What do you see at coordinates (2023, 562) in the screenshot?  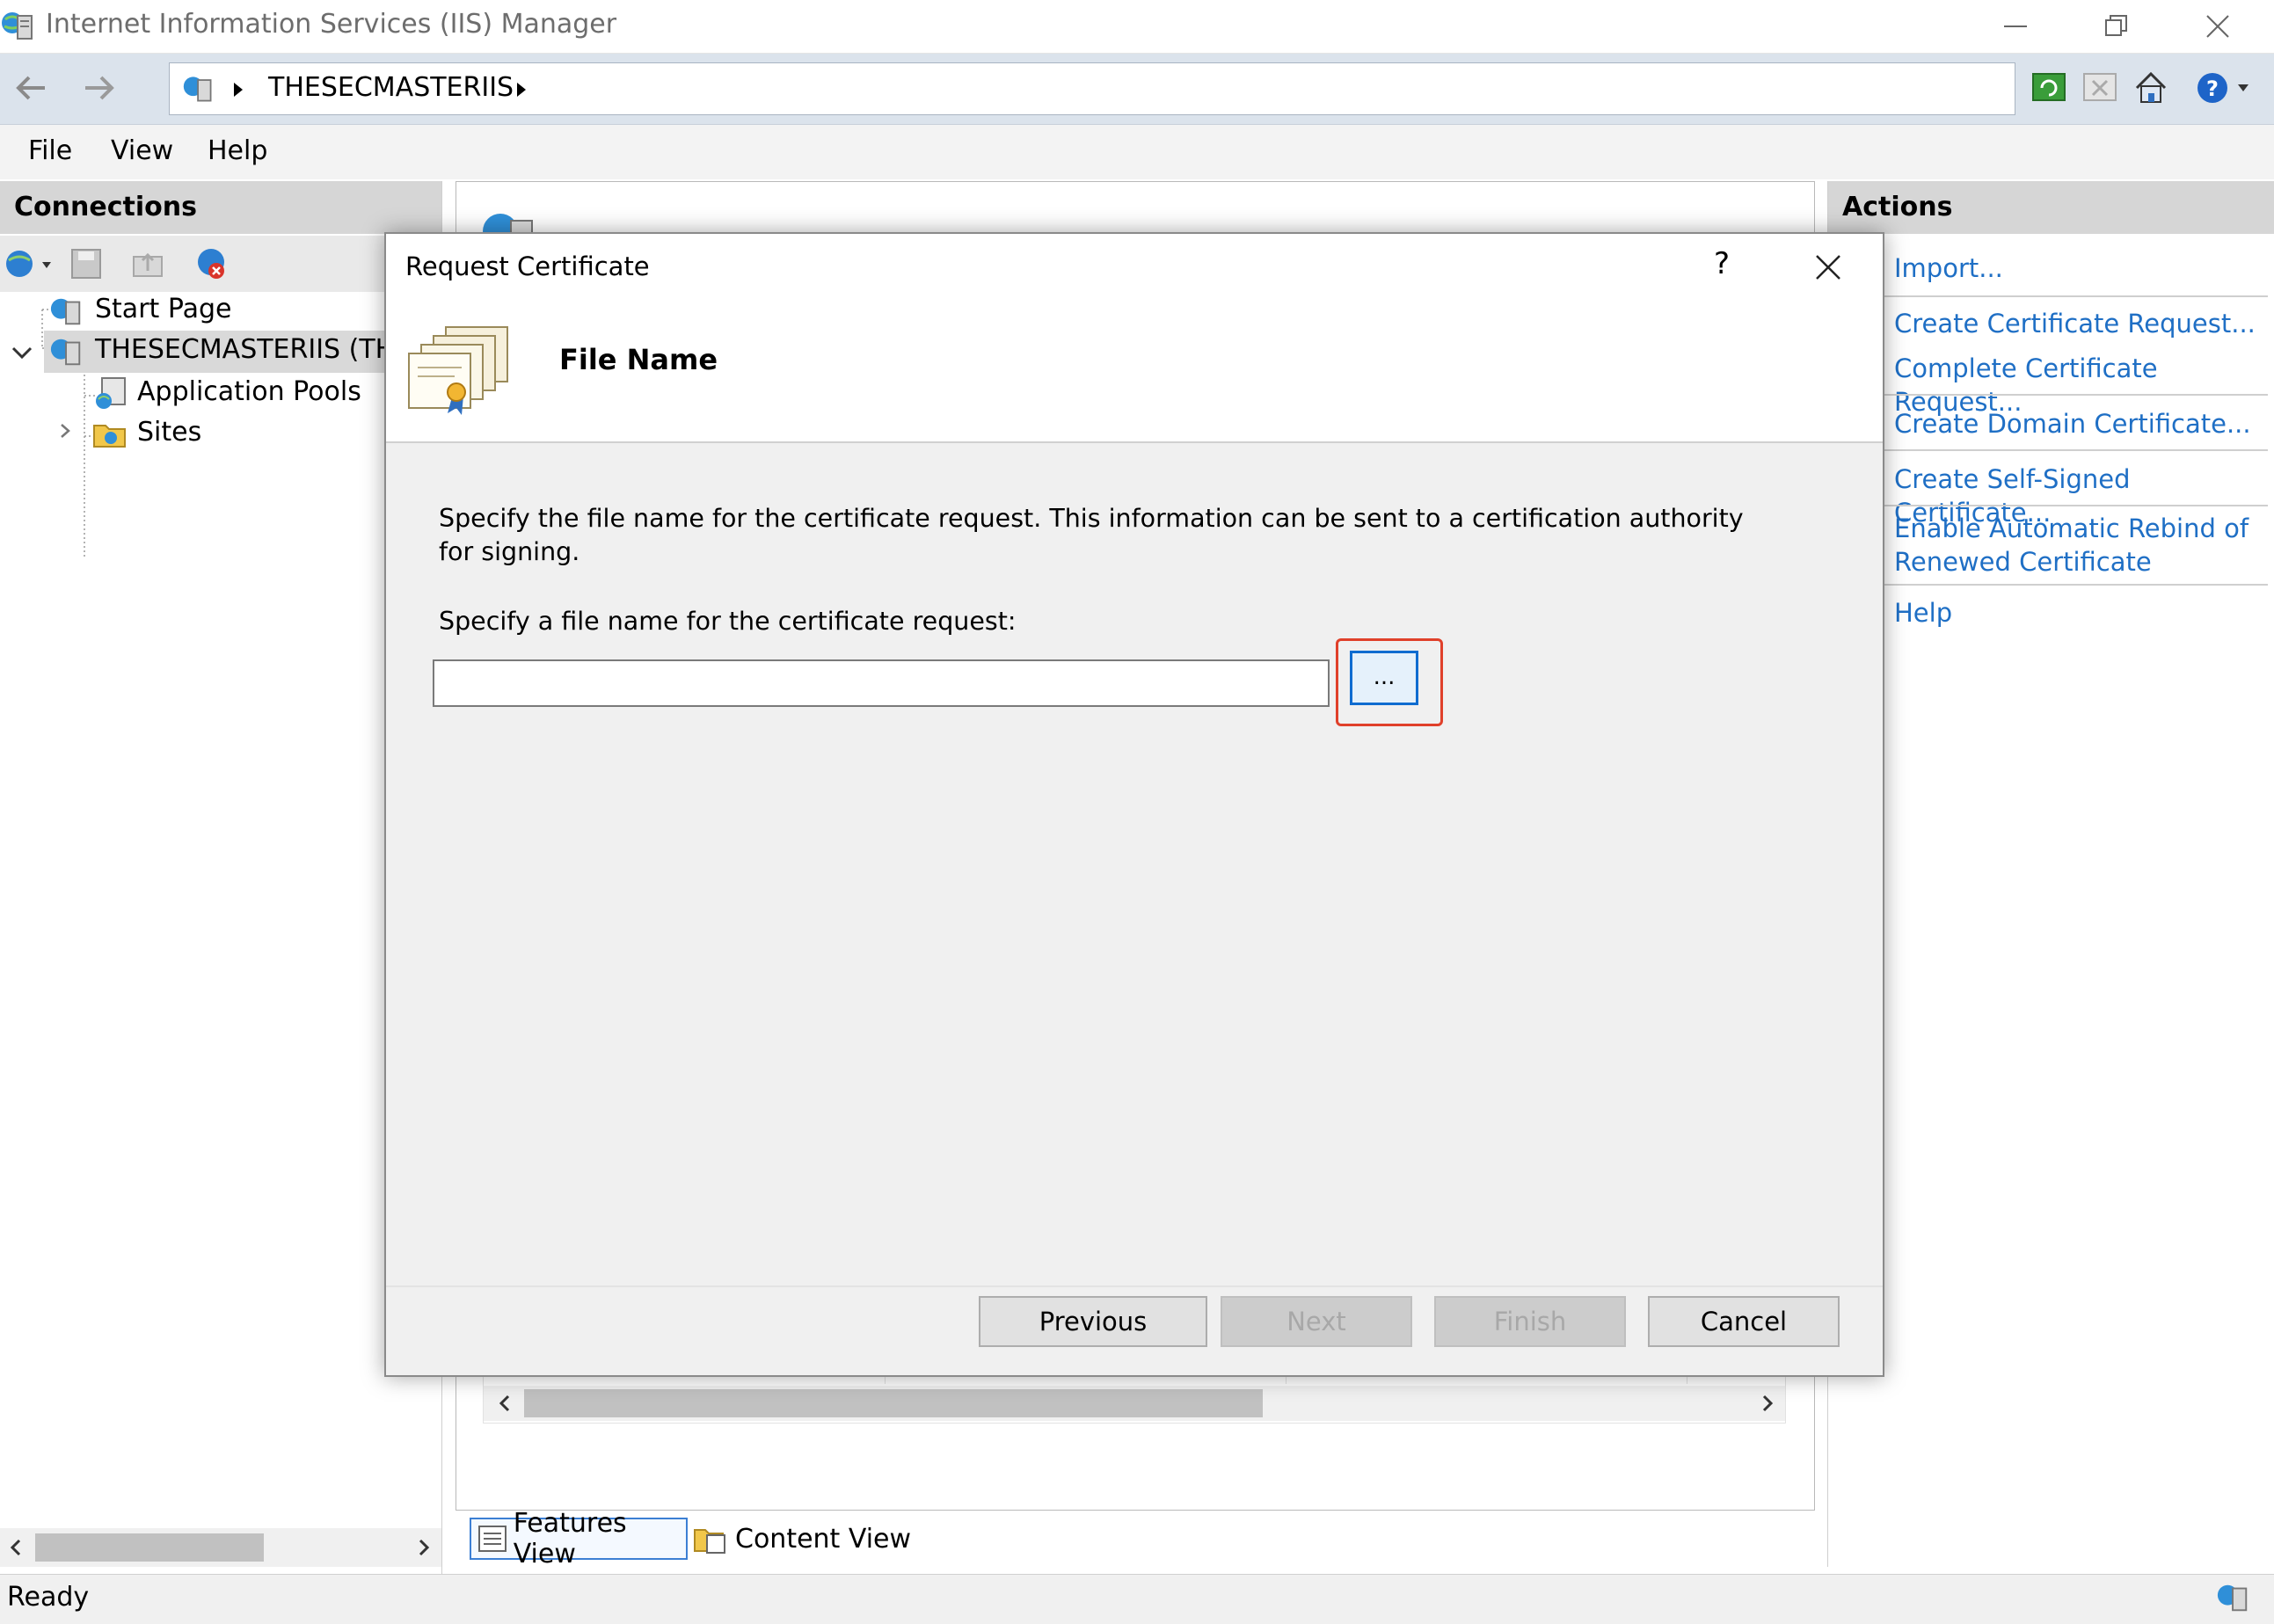 I see `action-enable-automatic-rebind-line2: Renewed Certificate` at bounding box center [2023, 562].